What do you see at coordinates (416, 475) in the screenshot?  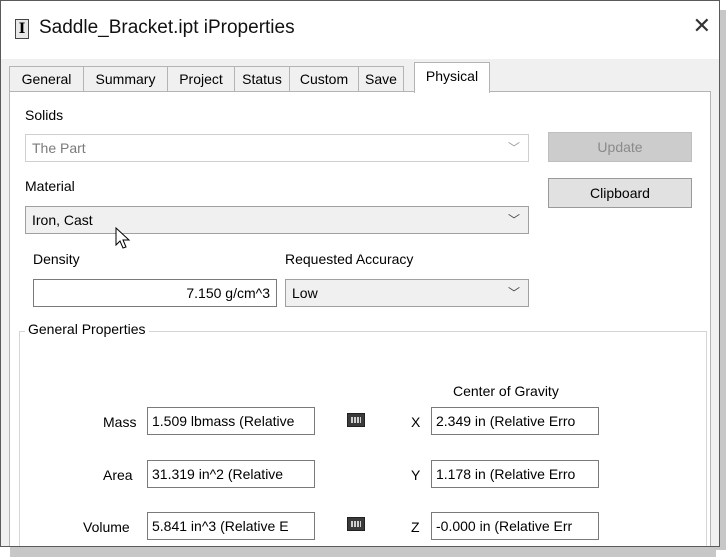 I see `y-label: Y` at bounding box center [416, 475].